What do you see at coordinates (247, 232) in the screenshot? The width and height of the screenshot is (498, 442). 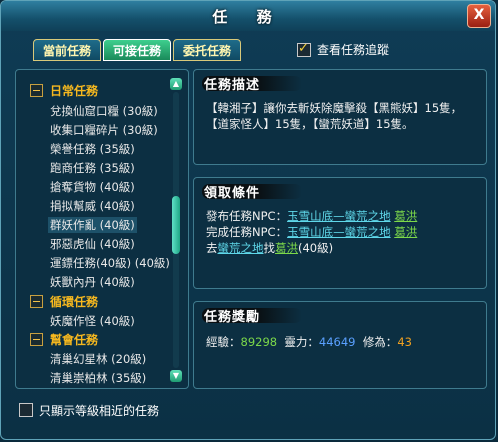 I see `complete-npc-label: 完成任務NPC：` at bounding box center [247, 232].